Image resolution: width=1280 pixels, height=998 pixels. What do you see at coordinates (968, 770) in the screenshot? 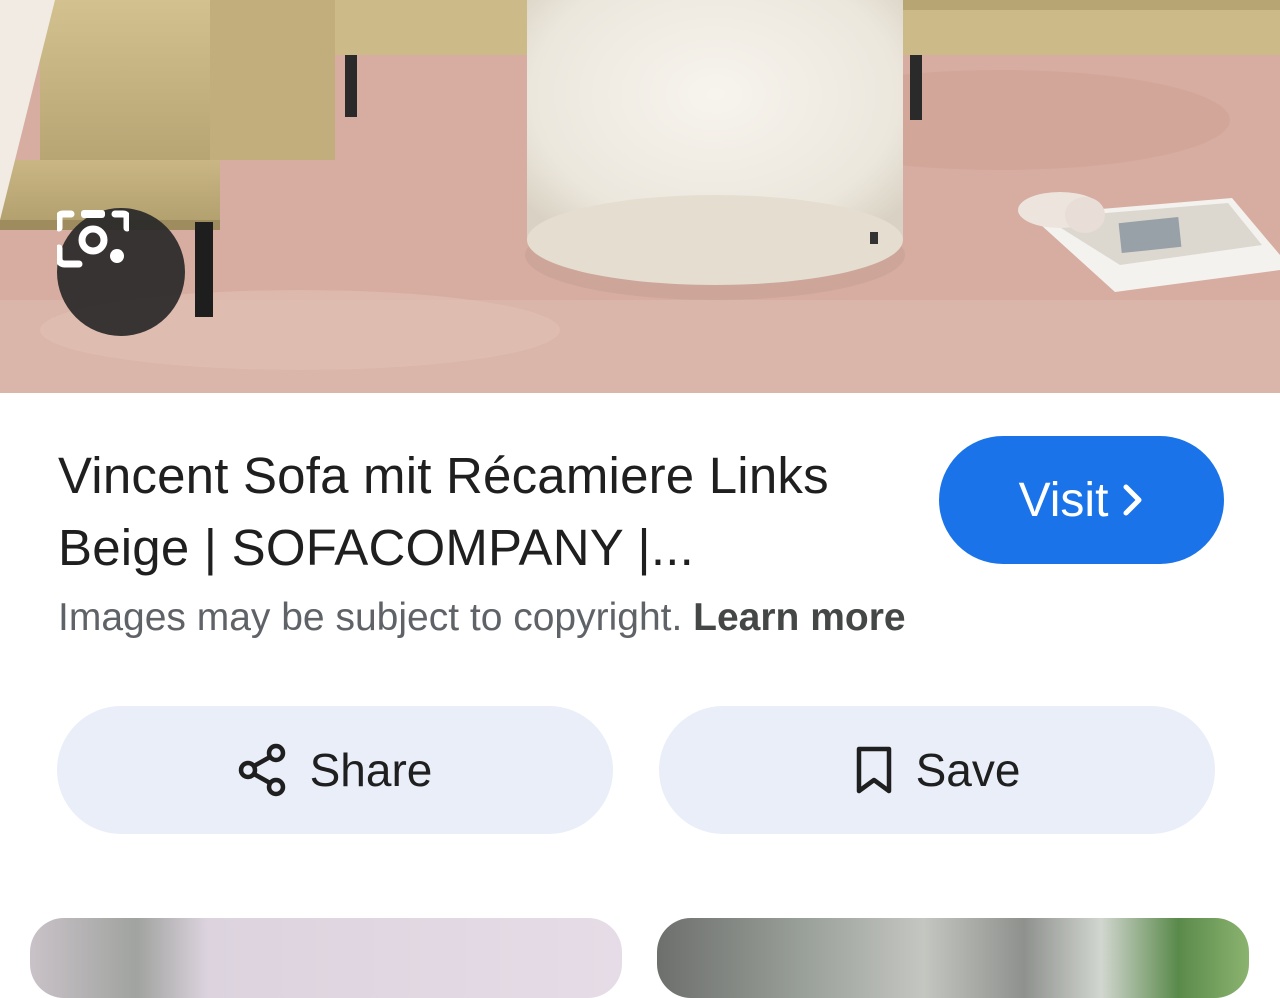
I see `save-button-label: Save` at bounding box center [968, 770].